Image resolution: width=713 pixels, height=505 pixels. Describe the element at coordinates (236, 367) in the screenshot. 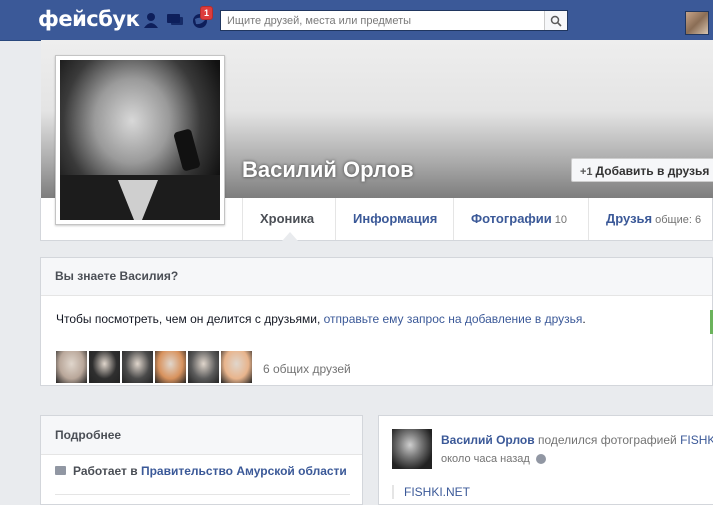

I see `mutual-friend-6-avatar` at that location.